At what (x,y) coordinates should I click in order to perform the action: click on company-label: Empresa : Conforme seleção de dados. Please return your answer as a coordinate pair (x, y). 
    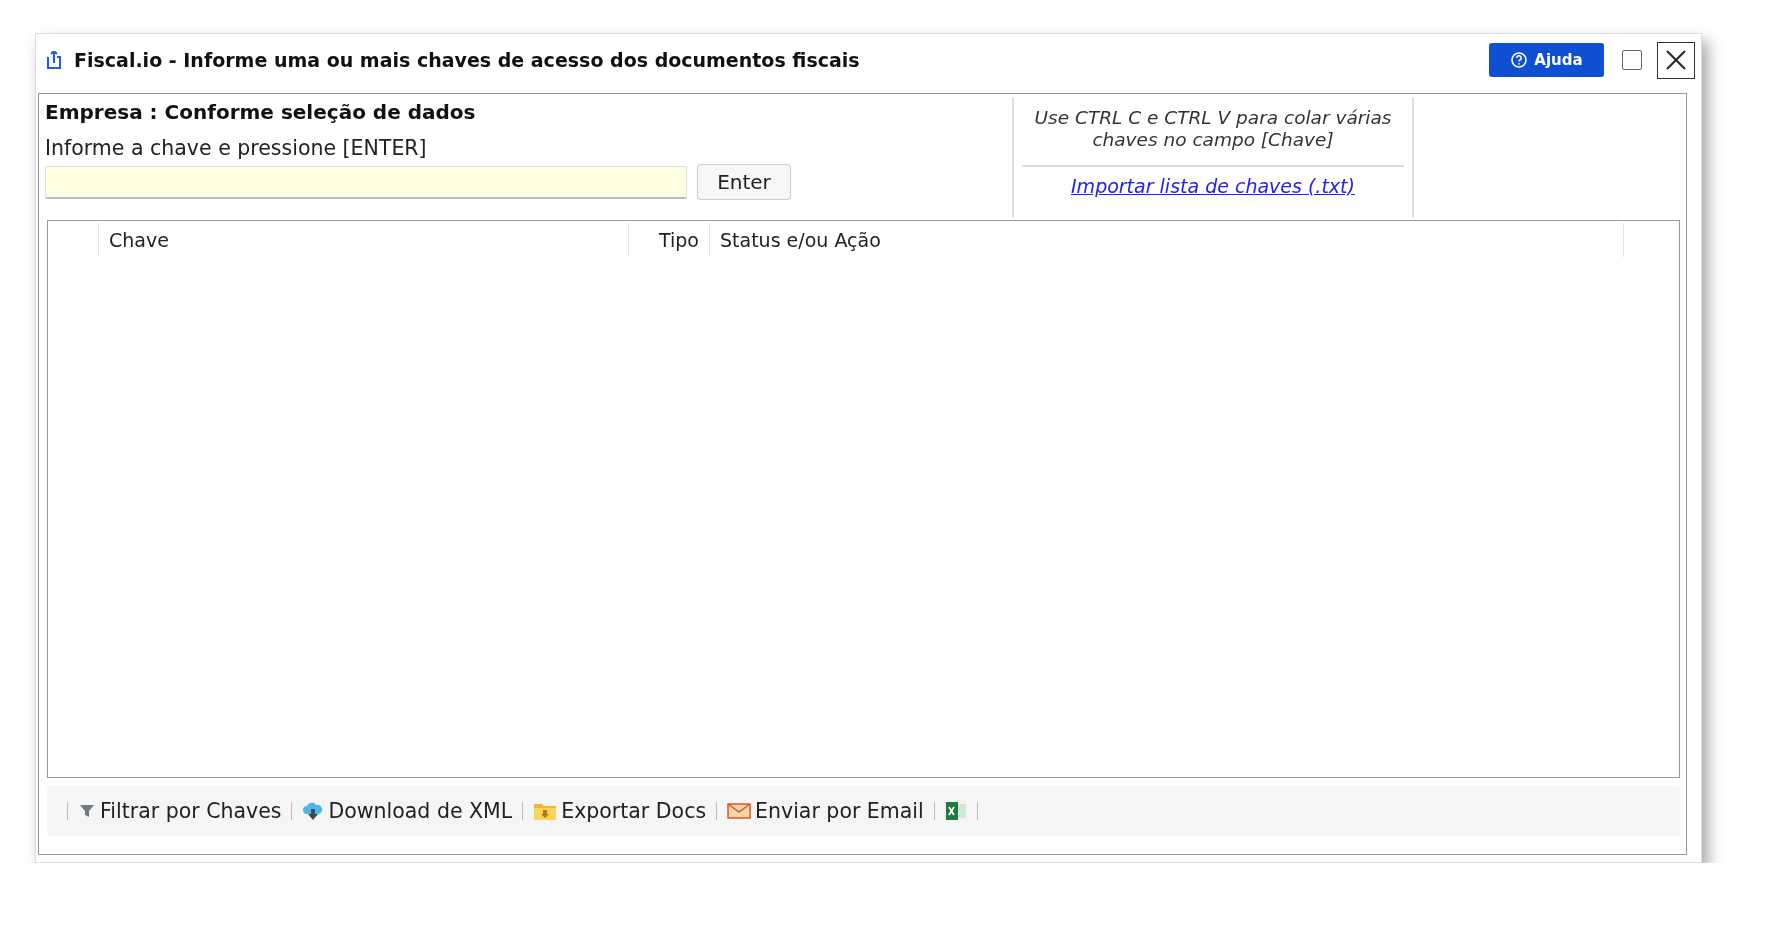
    Looking at the image, I should click on (260, 112).